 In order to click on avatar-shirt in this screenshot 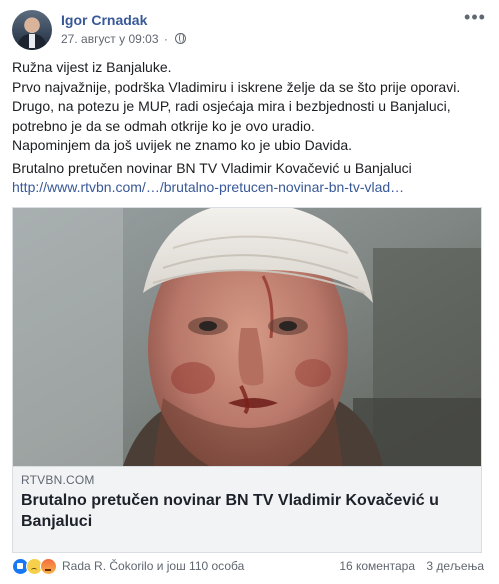, I will do `click(32, 41)`.